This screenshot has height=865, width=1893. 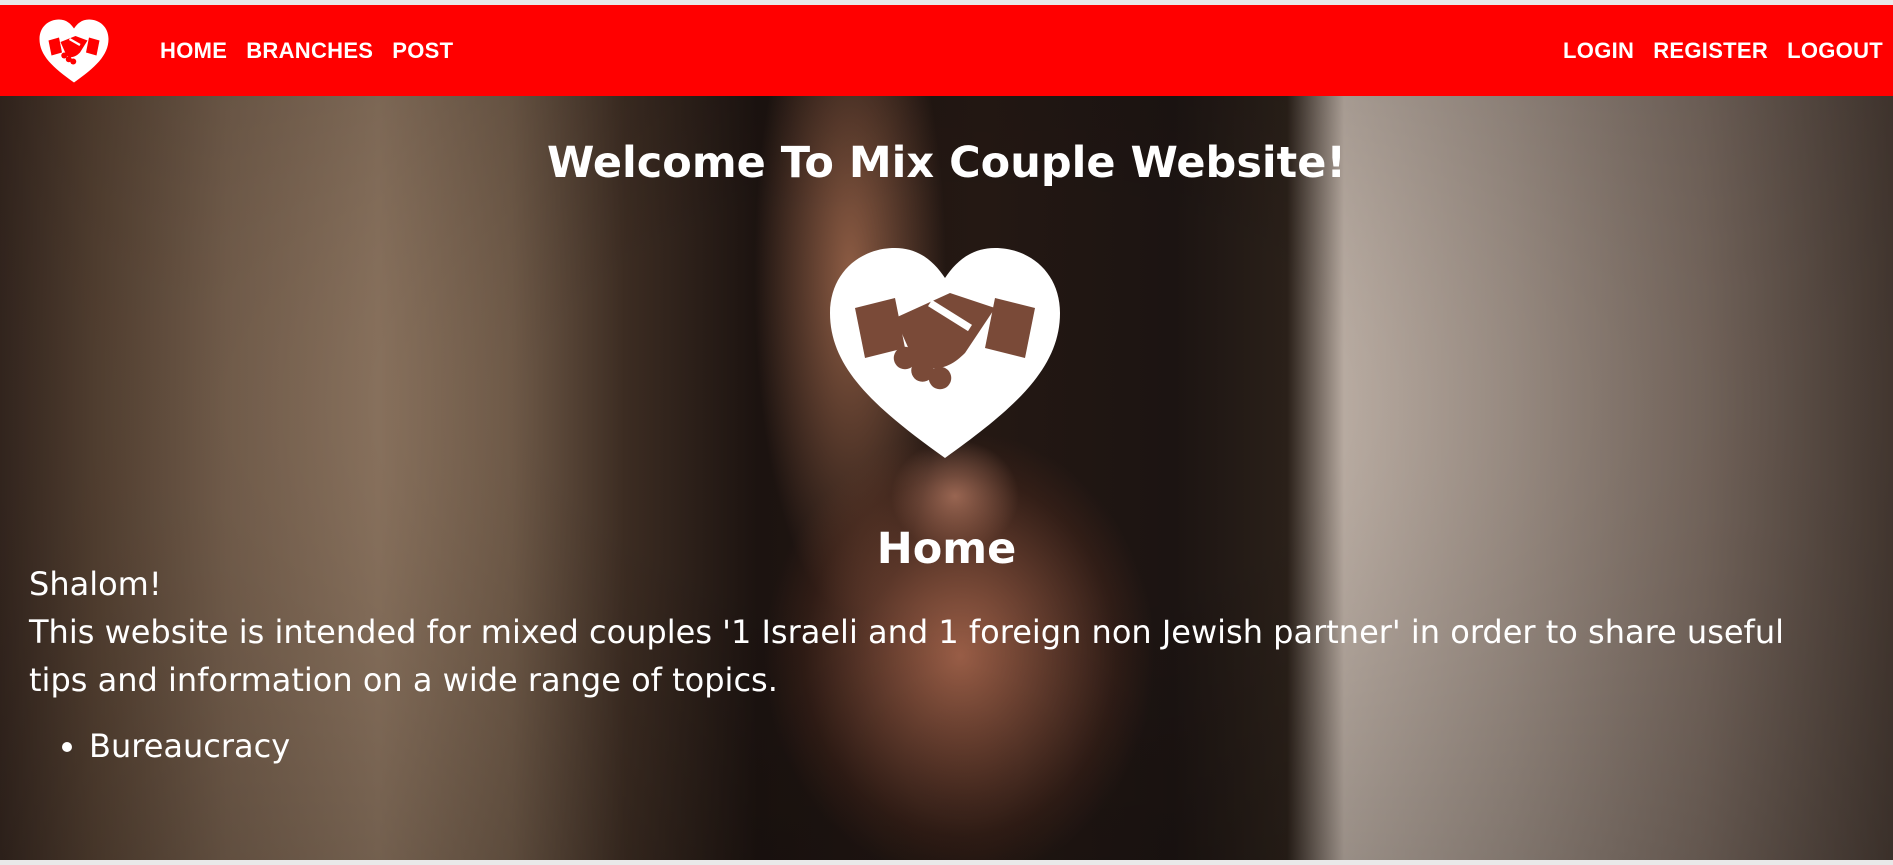 I want to click on nav-main-links: HOME BRANCHES POST, so click(x=316, y=50).